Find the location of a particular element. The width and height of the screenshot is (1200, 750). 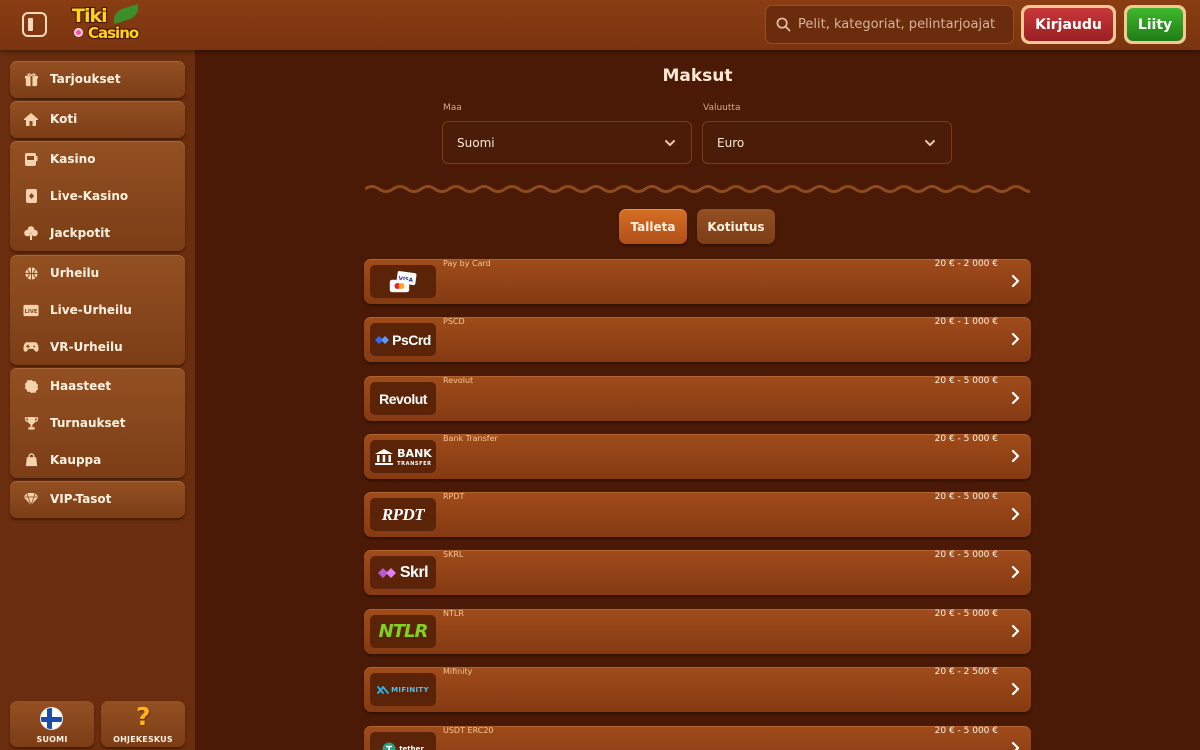

help-label: OHJEKESKUS is located at coordinates (143, 739).